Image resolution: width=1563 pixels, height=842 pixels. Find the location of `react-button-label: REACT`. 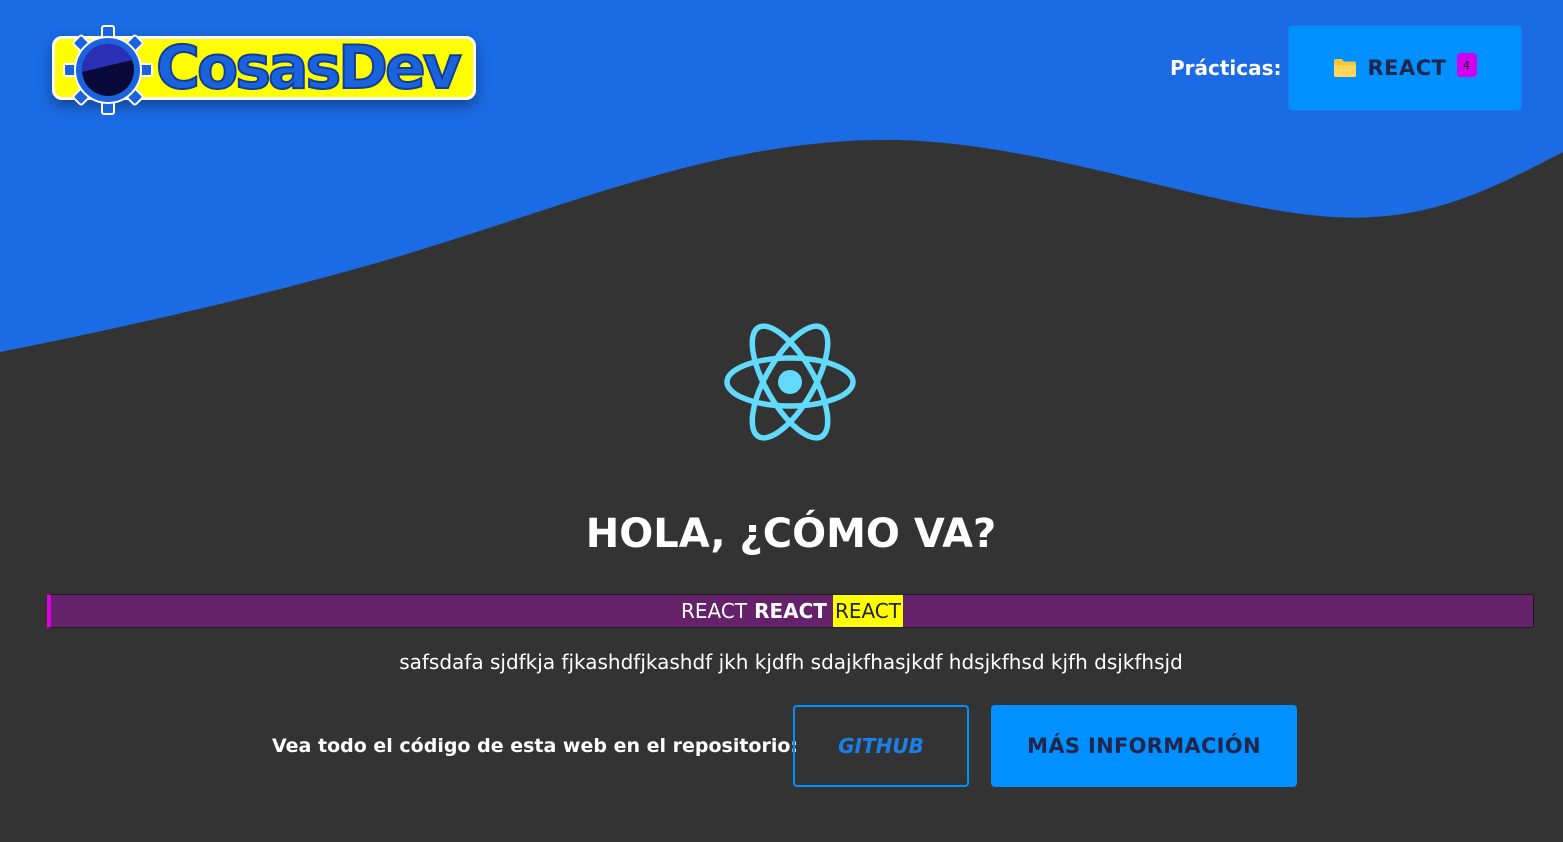

react-button-label: REACT is located at coordinates (1407, 68).